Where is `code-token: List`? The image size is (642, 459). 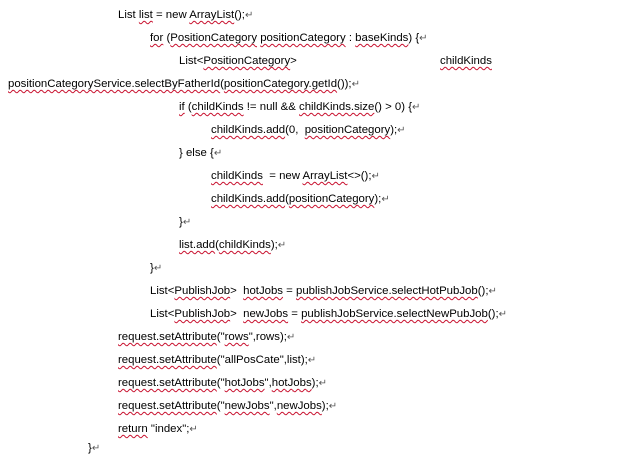 code-token: List is located at coordinates (128, 15).